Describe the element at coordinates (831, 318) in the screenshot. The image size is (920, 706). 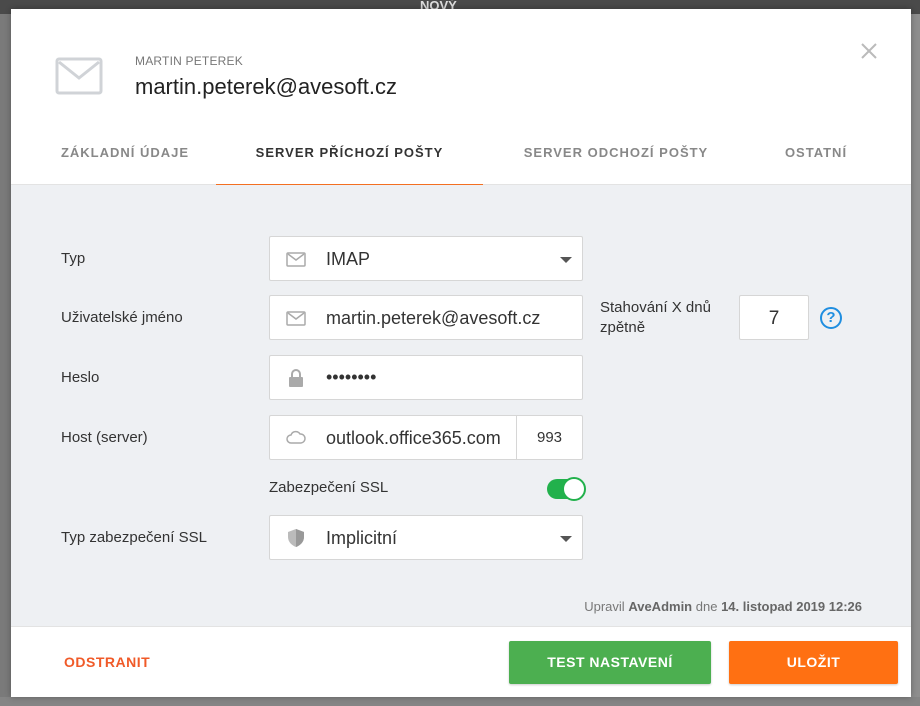
I see `help-icon: ?` at that location.